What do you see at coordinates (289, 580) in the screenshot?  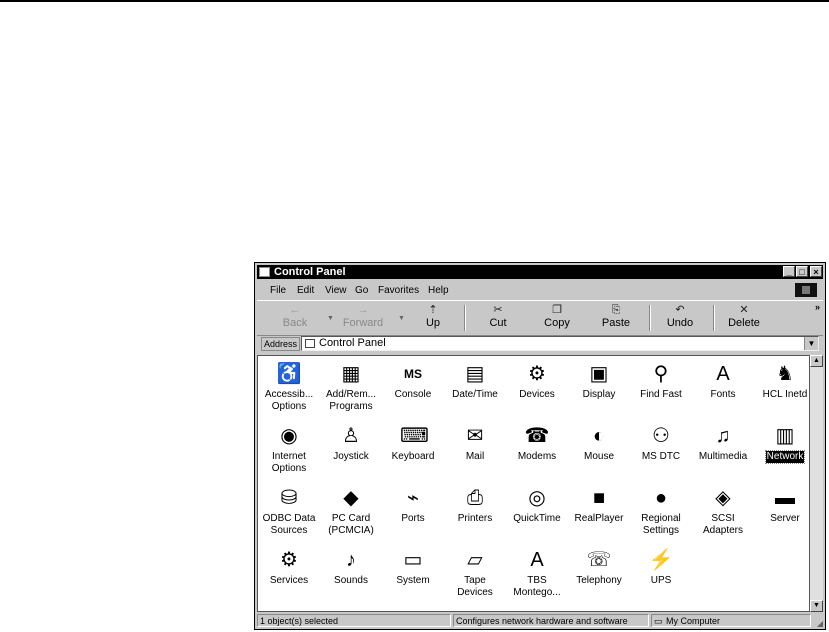 I see `item-label: Services` at bounding box center [289, 580].